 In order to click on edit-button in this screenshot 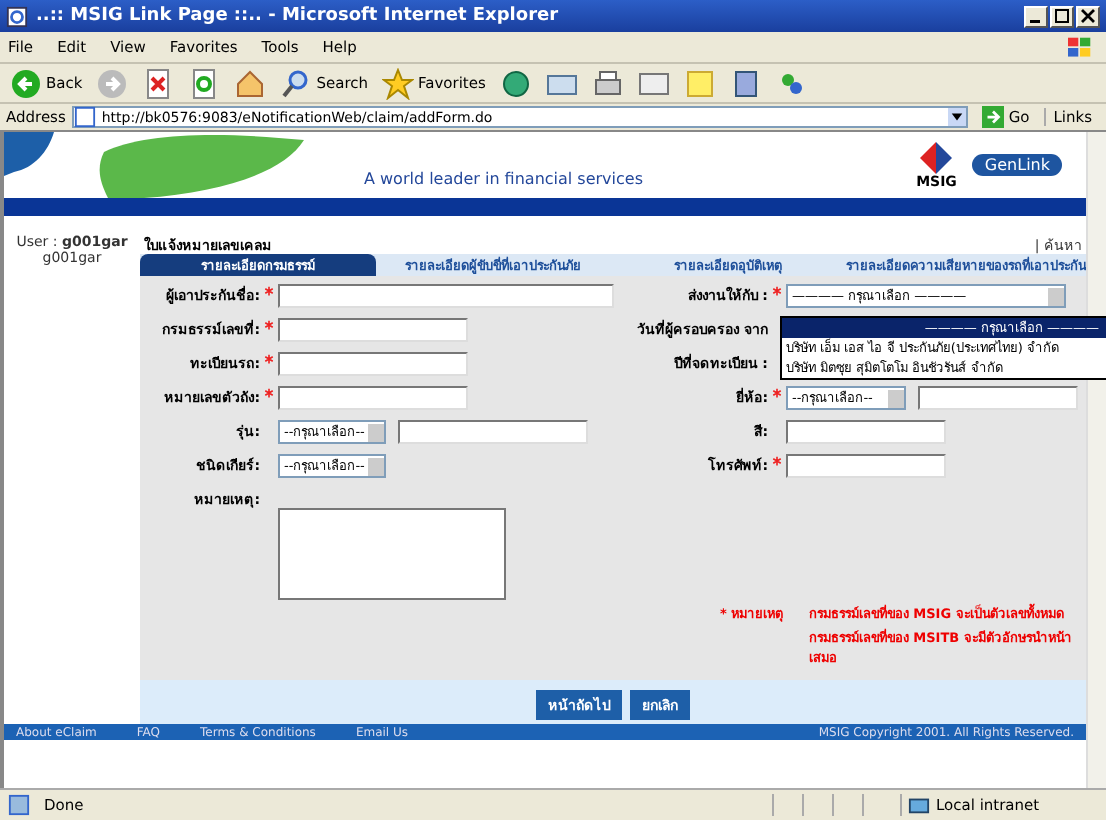, I will do `click(653, 83)`.